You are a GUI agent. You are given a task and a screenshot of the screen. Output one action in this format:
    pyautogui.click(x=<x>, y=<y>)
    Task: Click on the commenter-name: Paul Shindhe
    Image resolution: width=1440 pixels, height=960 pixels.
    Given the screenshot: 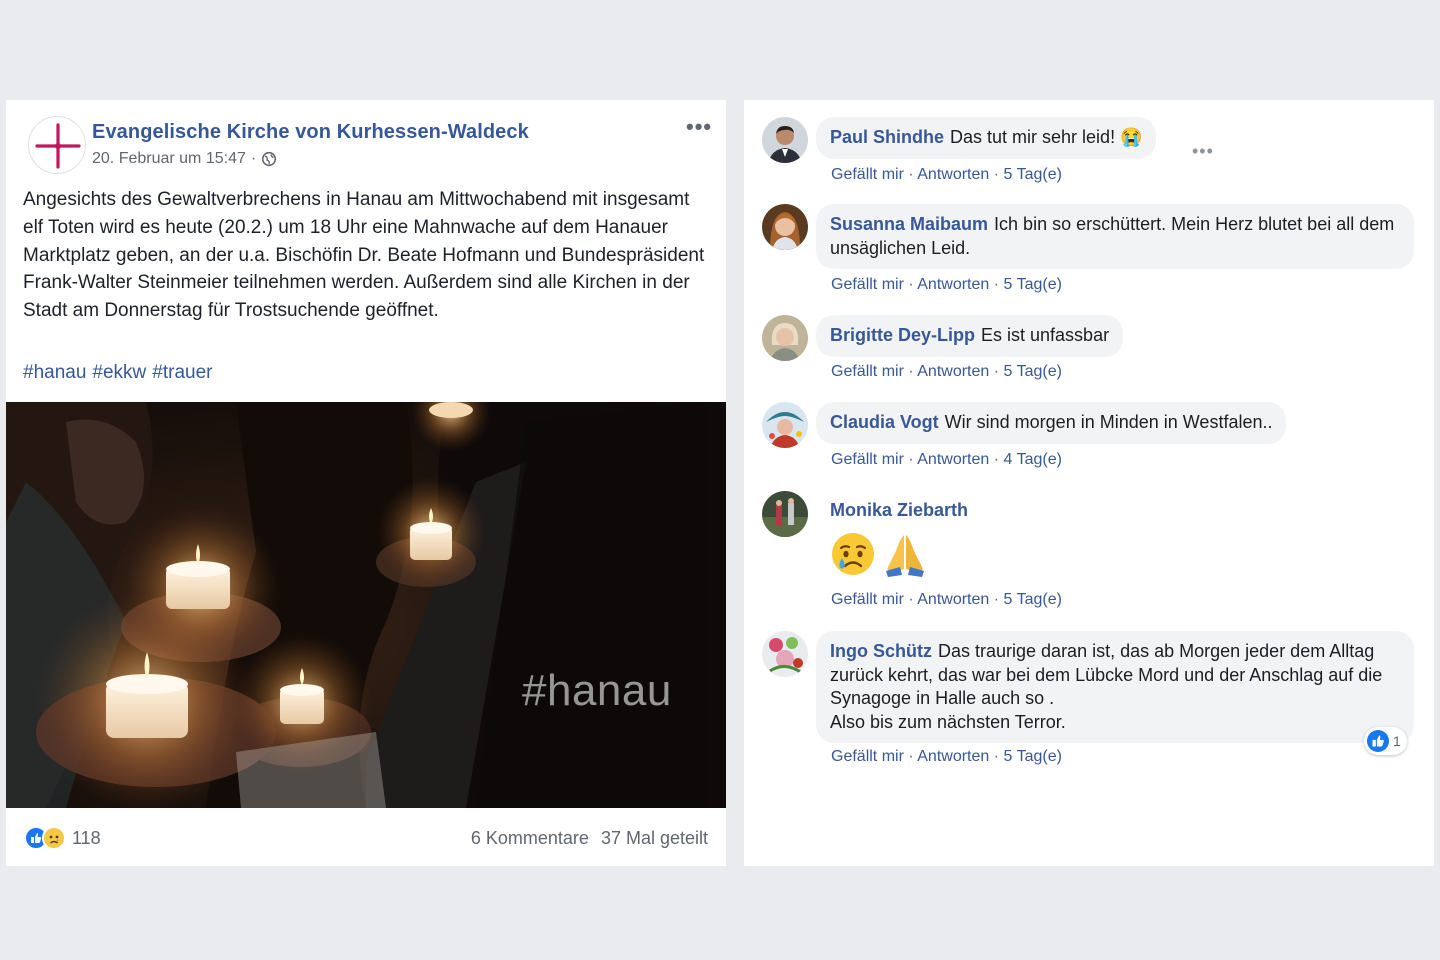 What is the action you would take?
    pyautogui.click(x=887, y=137)
    